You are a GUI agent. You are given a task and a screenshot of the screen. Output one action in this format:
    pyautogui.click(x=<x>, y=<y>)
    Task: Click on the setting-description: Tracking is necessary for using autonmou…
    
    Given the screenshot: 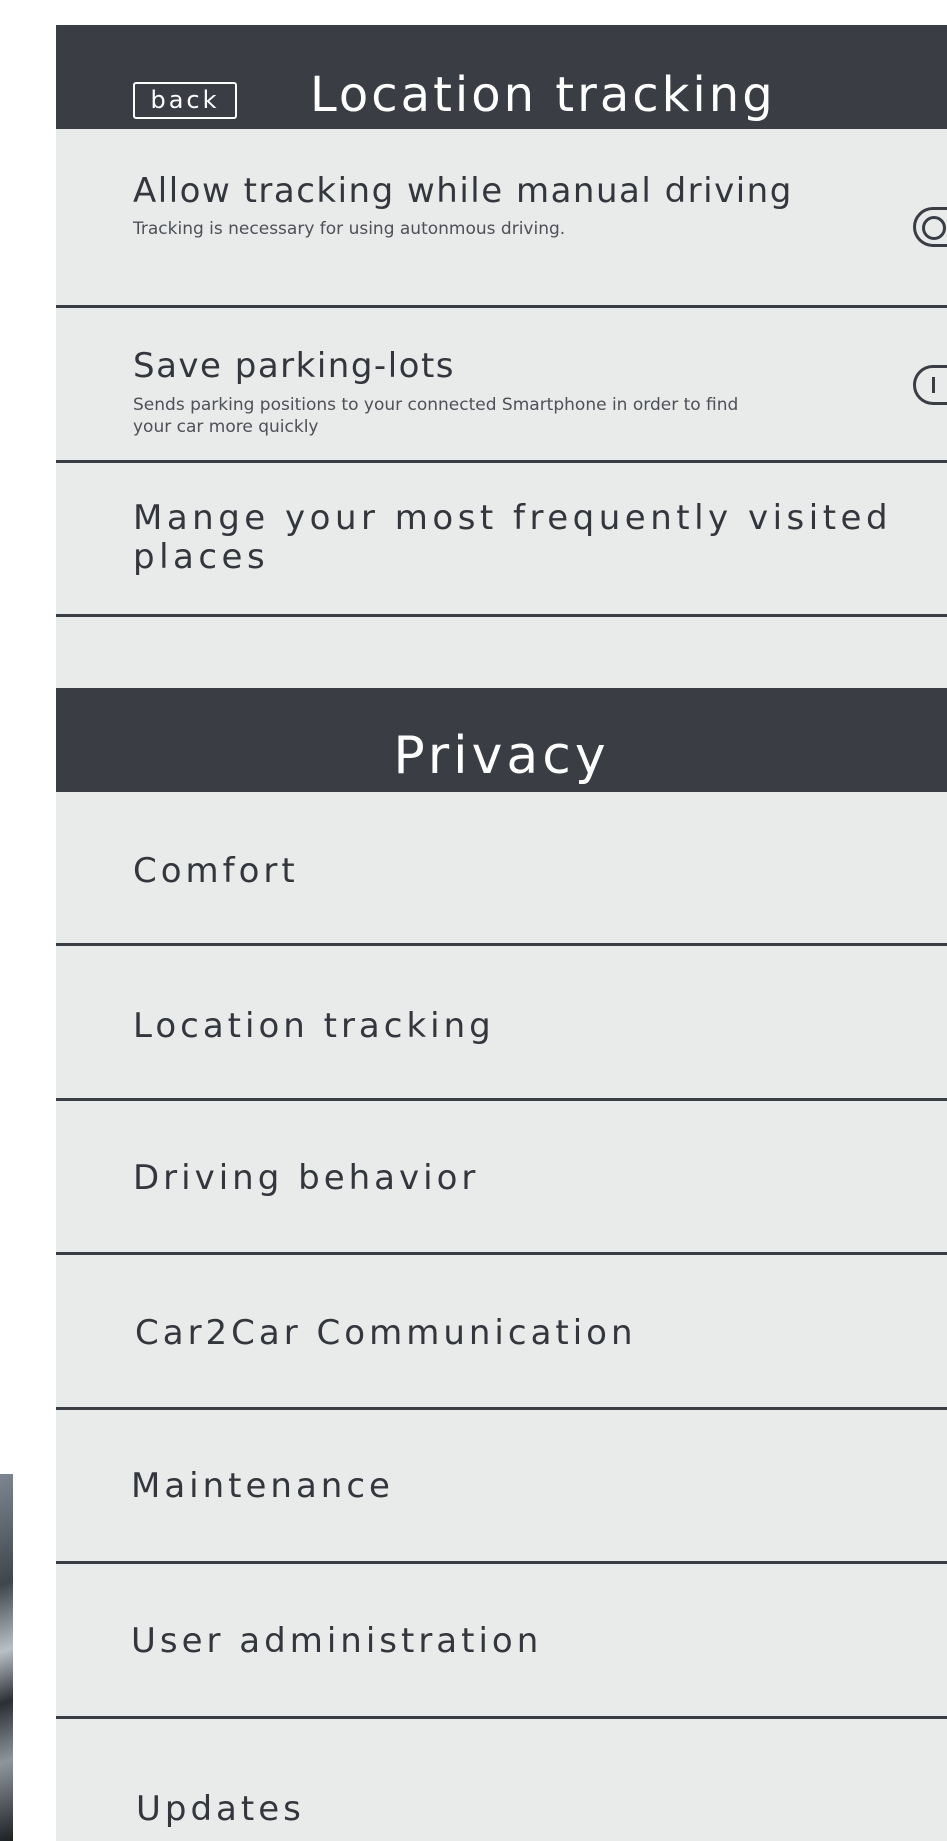 What is the action you would take?
    pyautogui.click(x=349, y=229)
    